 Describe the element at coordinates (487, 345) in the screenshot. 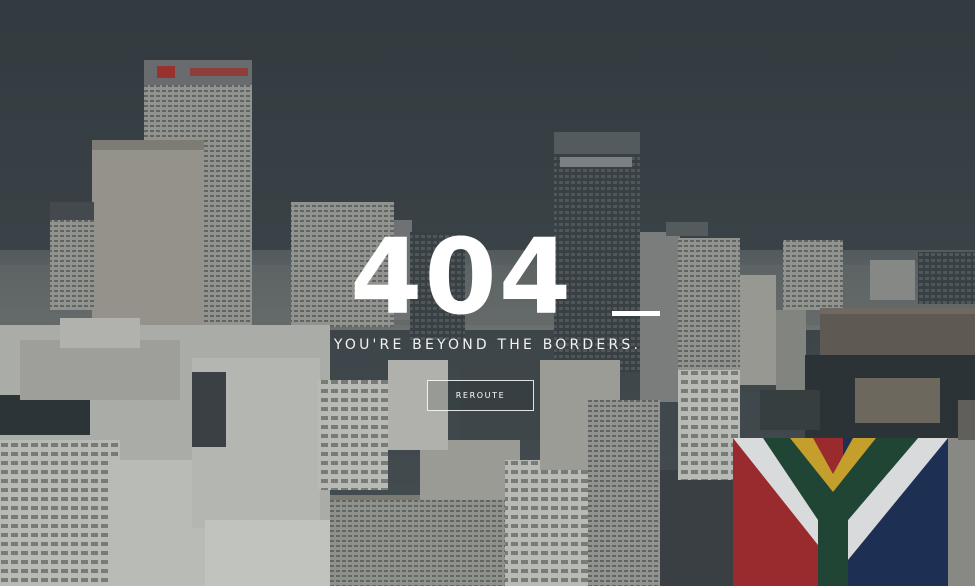

I see `error-message: YOU'RE BEYOND THE BORDERS.` at that location.